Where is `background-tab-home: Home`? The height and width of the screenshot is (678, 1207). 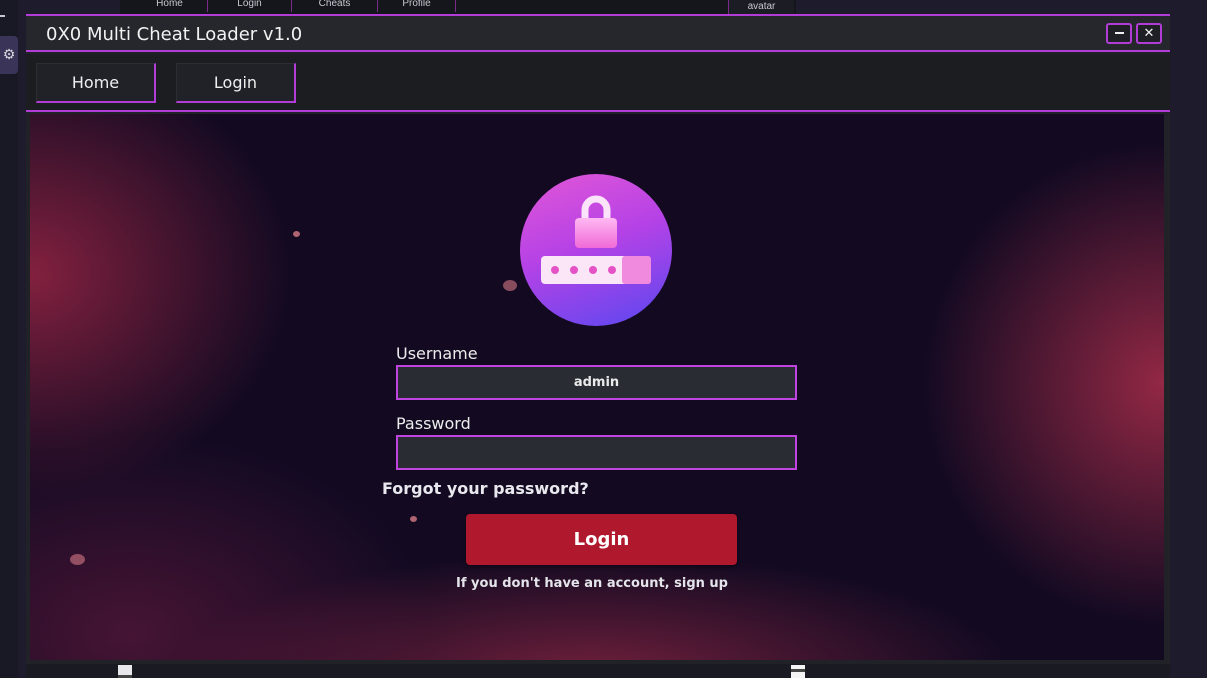 background-tab-home: Home is located at coordinates (170, 6).